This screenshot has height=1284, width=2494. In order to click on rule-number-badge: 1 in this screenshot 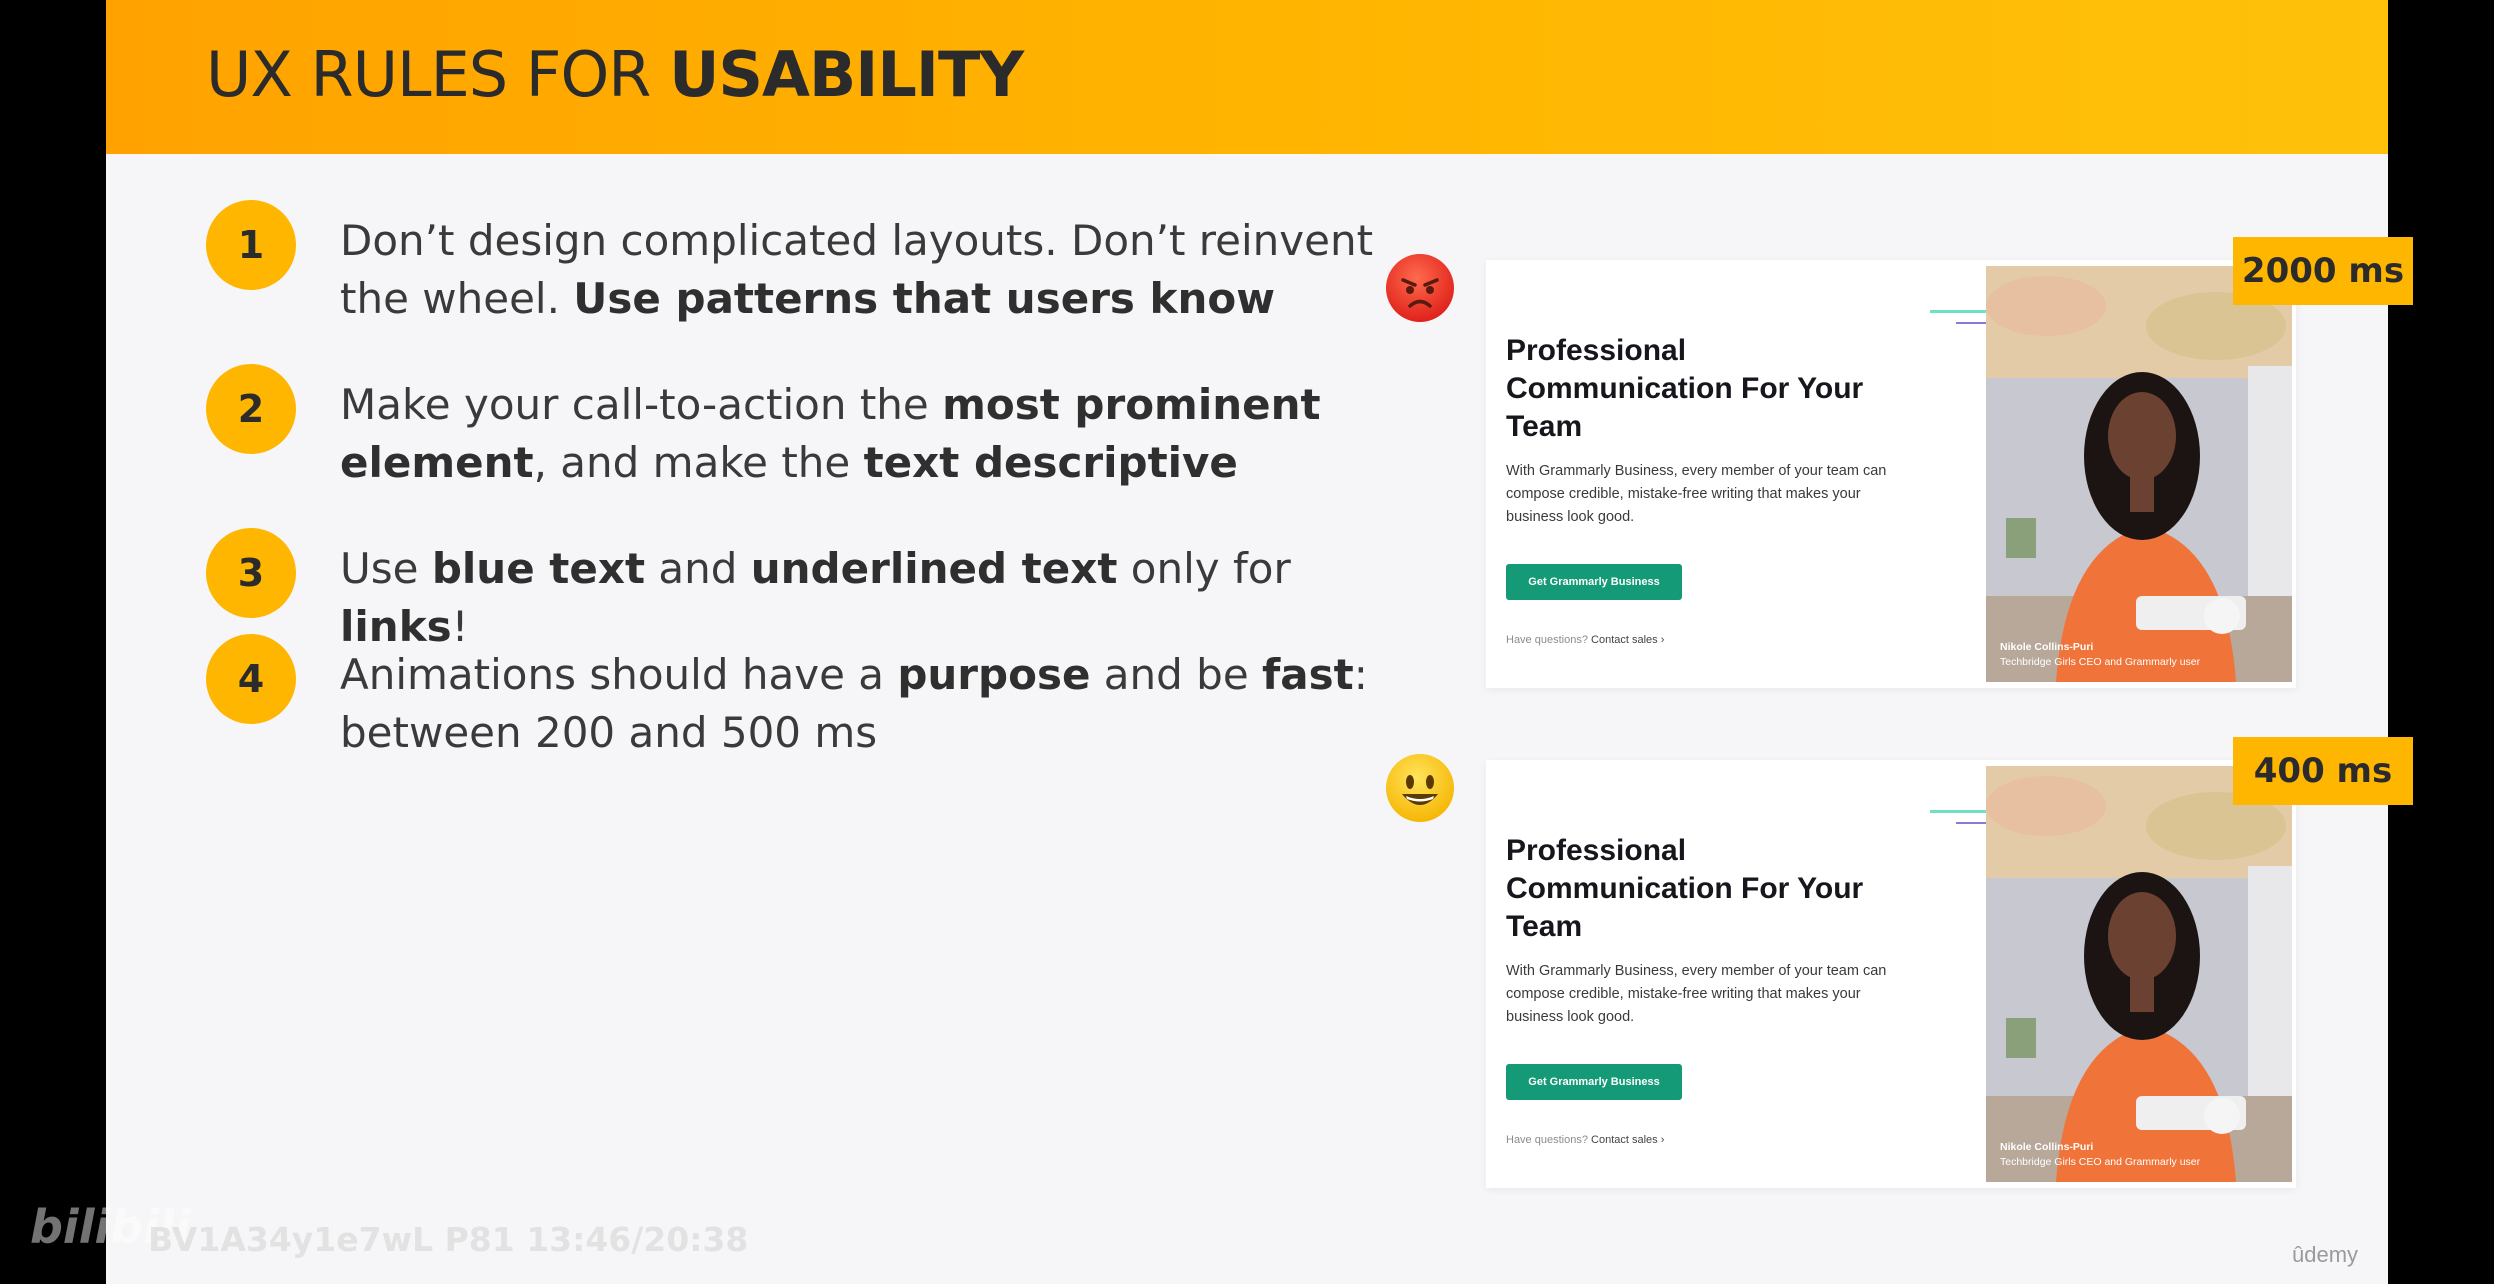, I will do `click(251, 245)`.